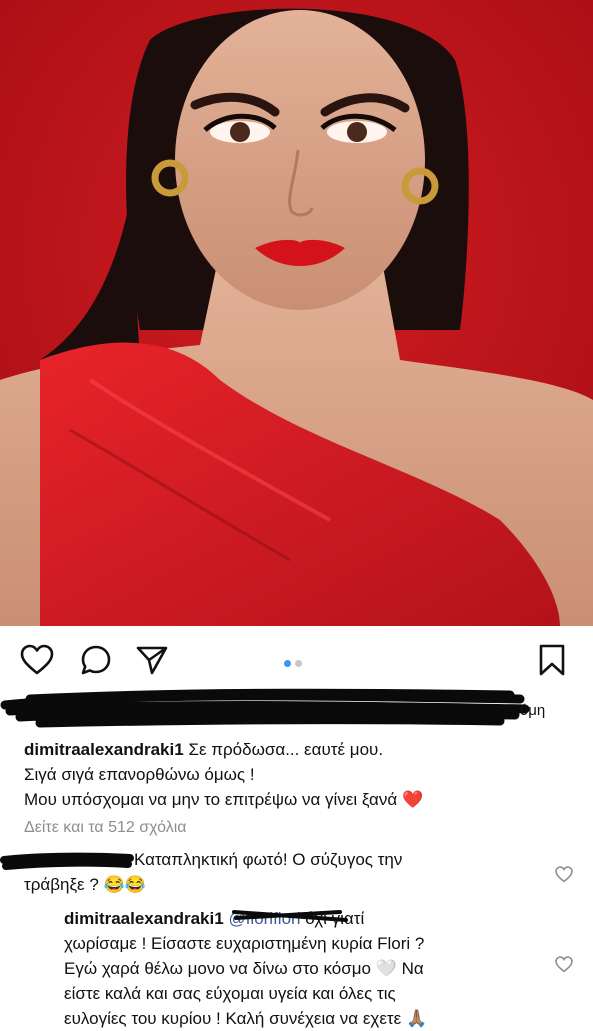 Image resolution: width=593 pixels, height=1031 pixels. Describe the element at coordinates (139, 774) in the screenshot. I see `caption-line-2: Σιγά σιγά επανορθώνω όμως !` at that location.